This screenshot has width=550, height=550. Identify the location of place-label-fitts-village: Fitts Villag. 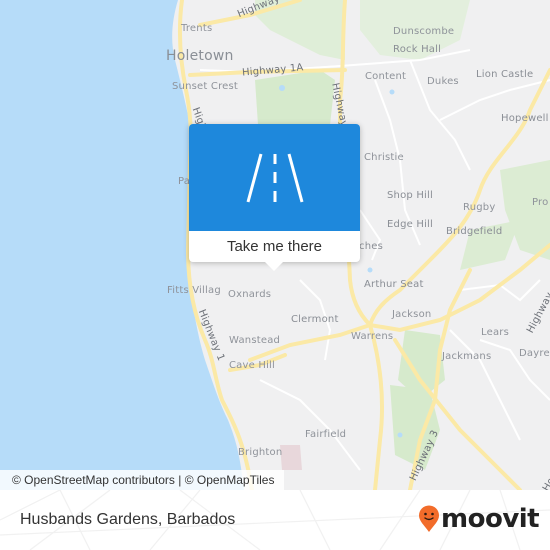
(194, 290).